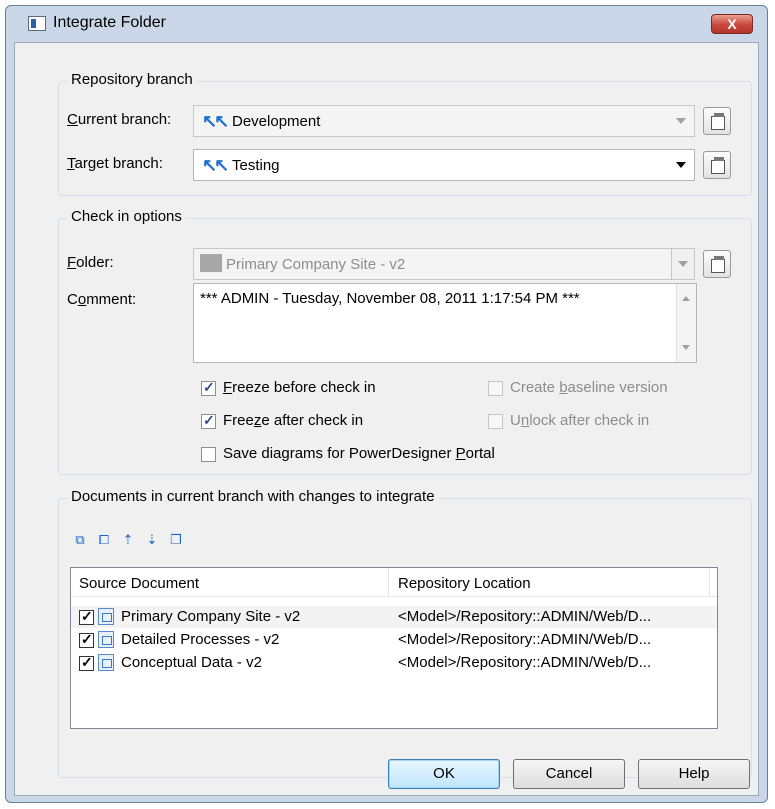  I want to click on folder-select: Primary Company Site - v2, so click(444, 264).